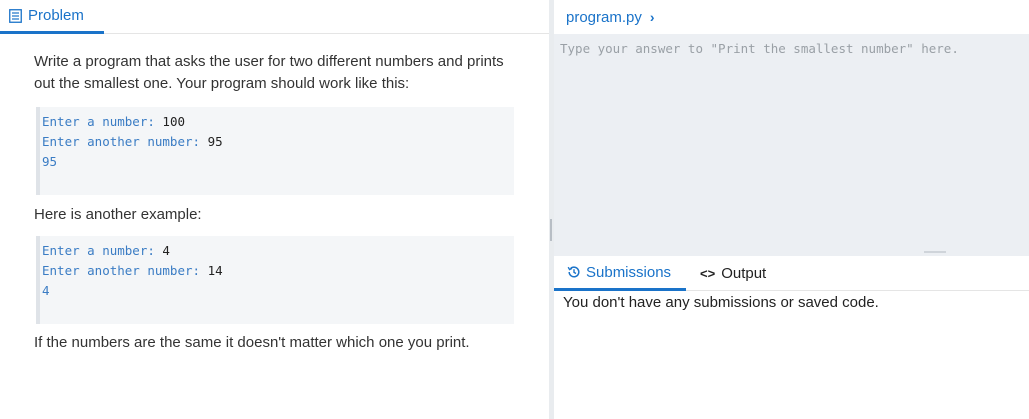 The width and height of the screenshot is (1029, 419). What do you see at coordinates (629, 272) in the screenshot?
I see `tab-submissions-label: Submissions` at bounding box center [629, 272].